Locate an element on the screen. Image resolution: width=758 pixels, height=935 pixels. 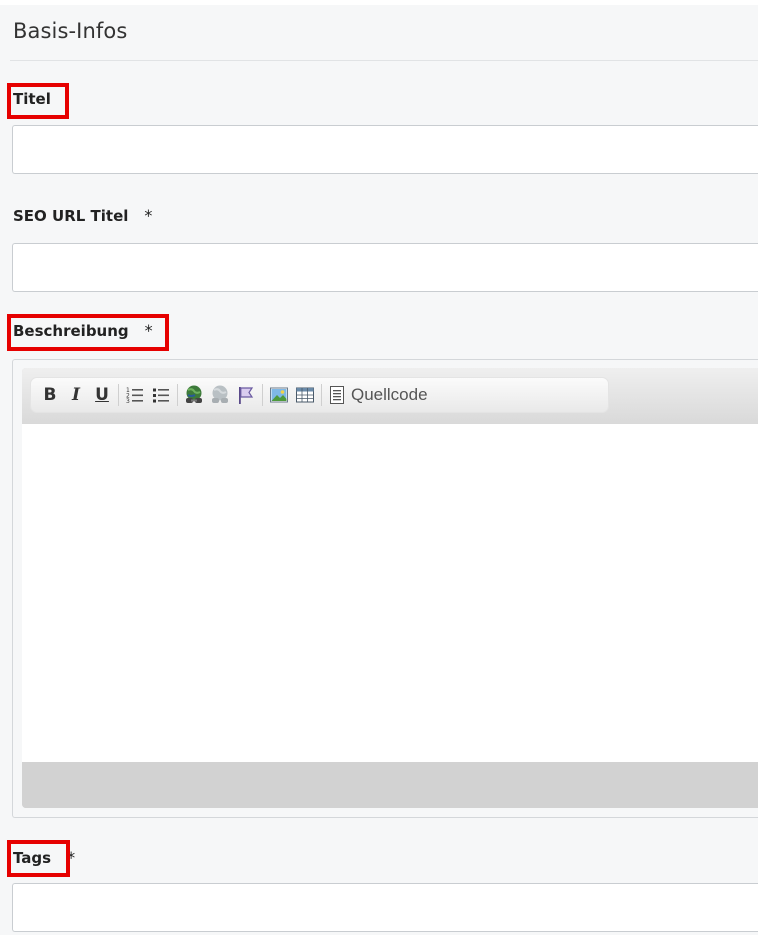
editor-status-bar is located at coordinates (390, 785).